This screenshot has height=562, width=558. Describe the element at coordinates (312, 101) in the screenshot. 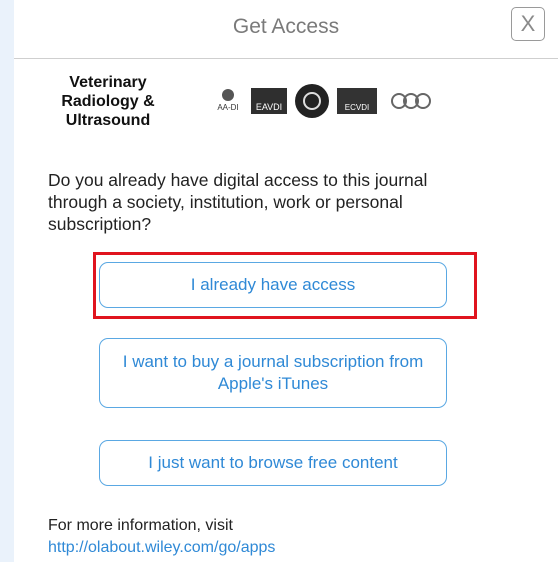

I see `seal-logo` at that location.